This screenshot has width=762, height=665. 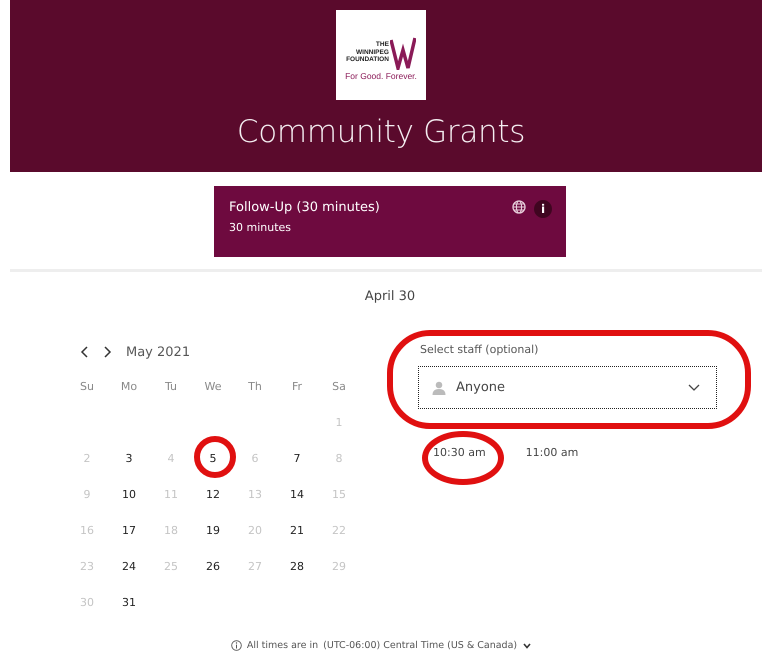 What do you see at coordinates (171, 530) in the screenshot?
I see `calendar-day: 18` at bounding box center [171, 530].